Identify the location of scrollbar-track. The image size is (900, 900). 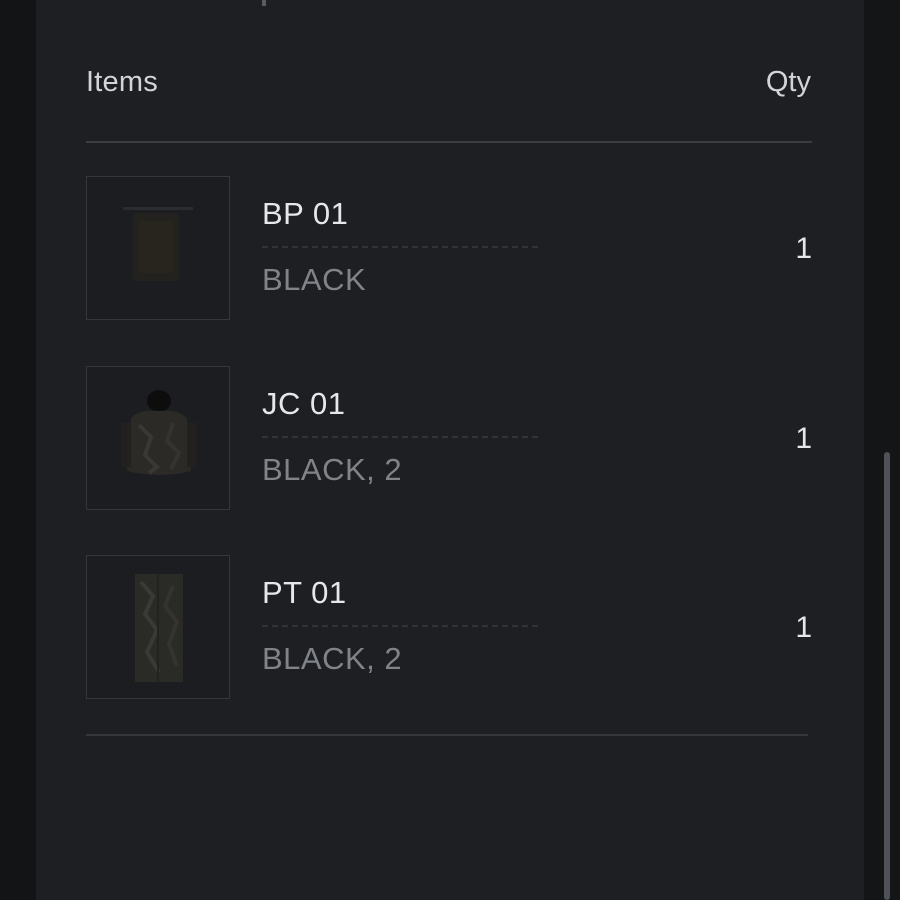
(882, 450).